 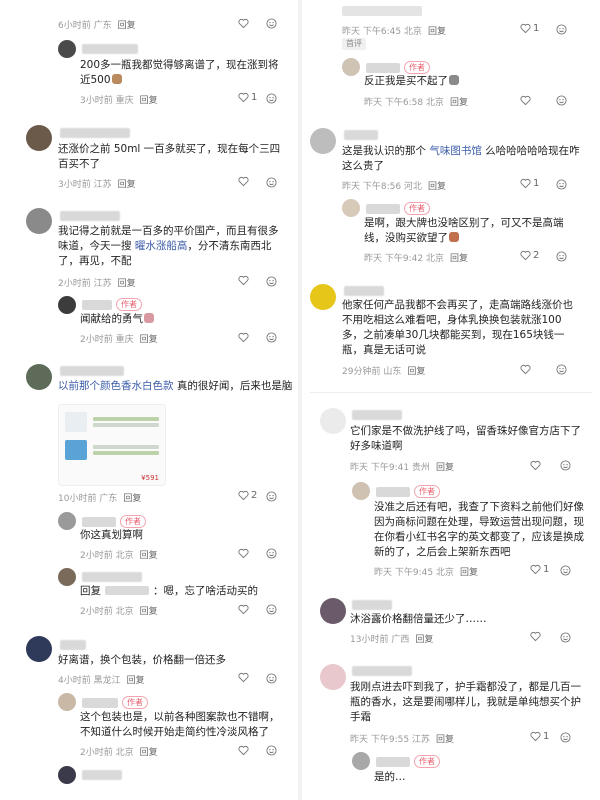 What do you see at coordinates (116, 386) in the screenshot?
I see `search-link: 以前那个颜色香水白色款` at bounding box center [116, 386].